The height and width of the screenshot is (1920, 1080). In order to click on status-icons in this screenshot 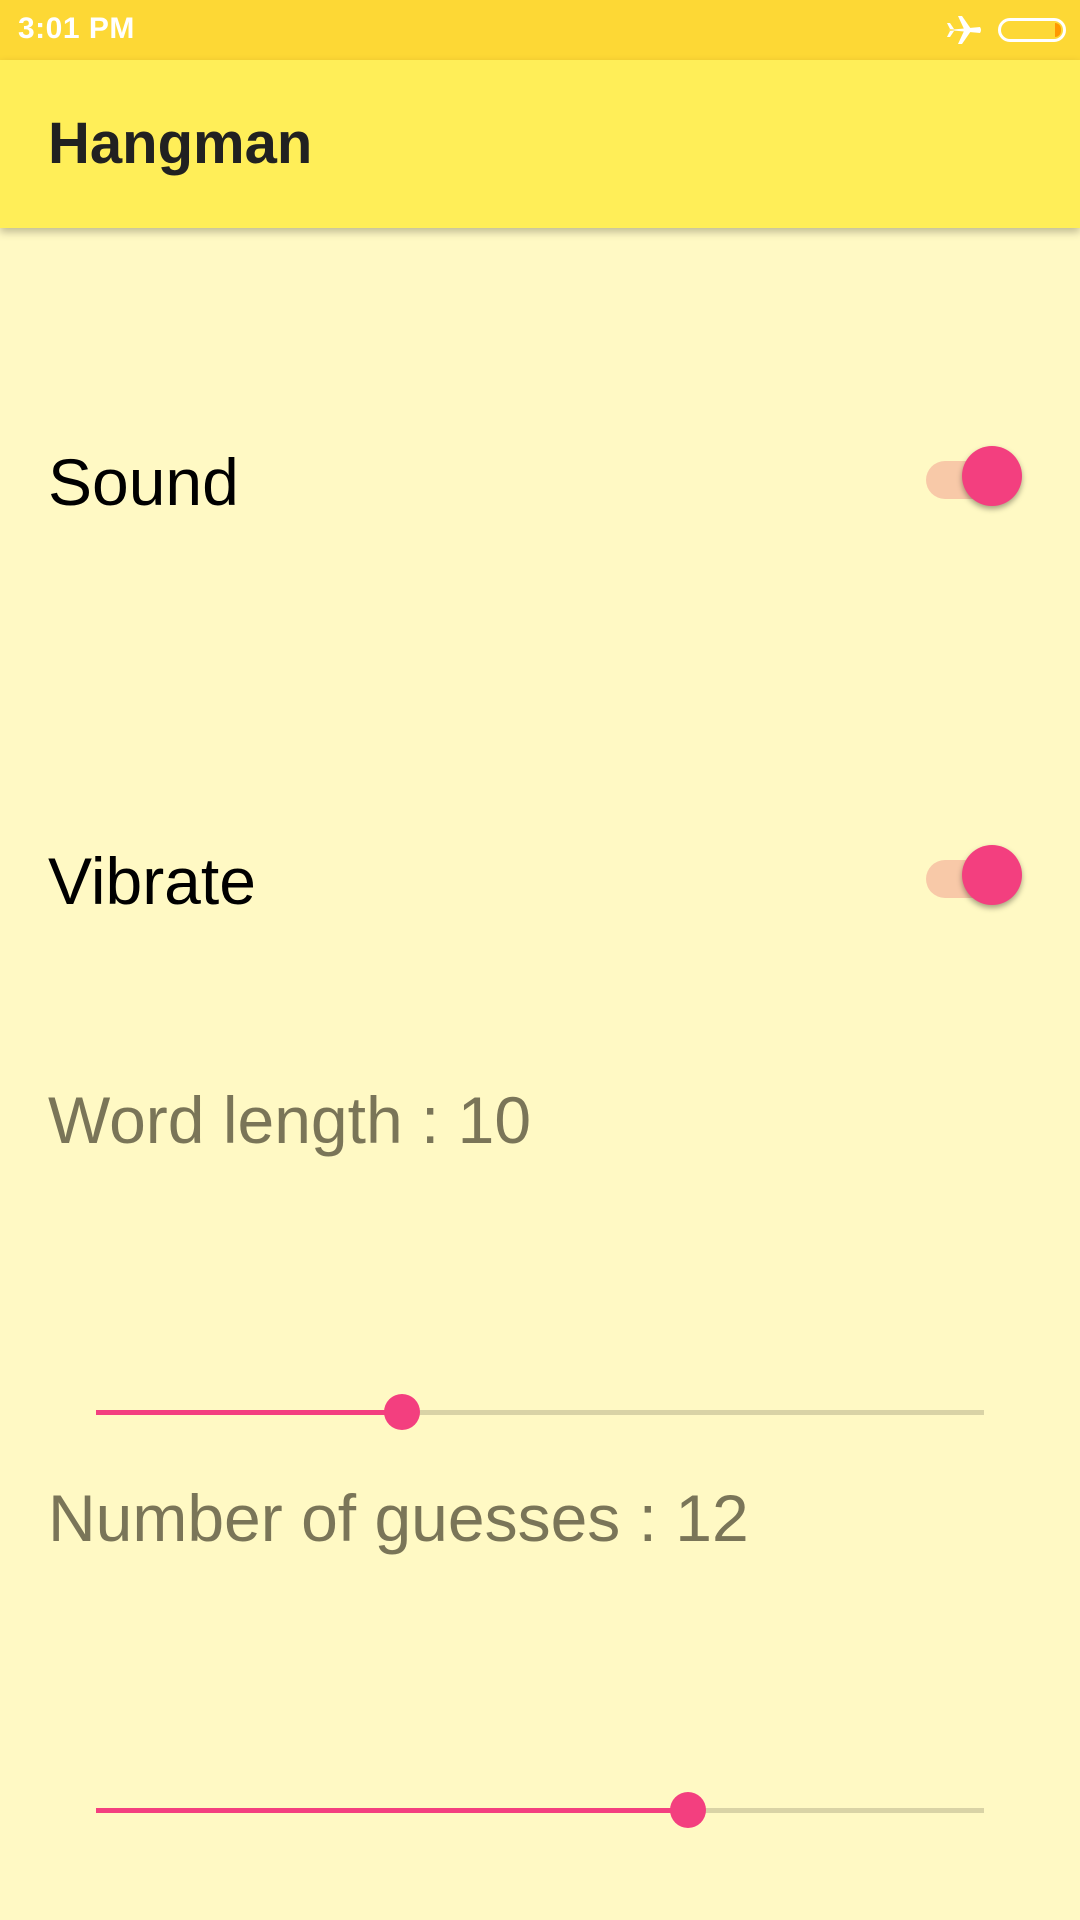, I will do `click(1006, 30)`.